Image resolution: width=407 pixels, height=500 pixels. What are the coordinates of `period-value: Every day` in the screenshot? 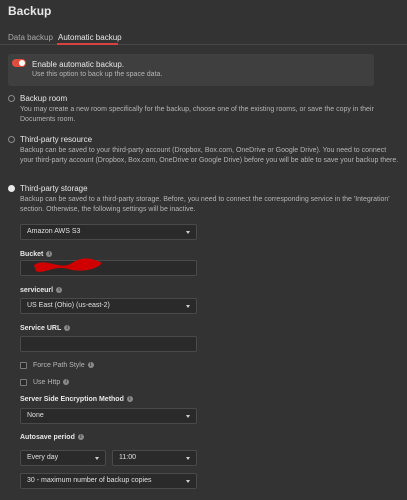 It's located at (43, 457).